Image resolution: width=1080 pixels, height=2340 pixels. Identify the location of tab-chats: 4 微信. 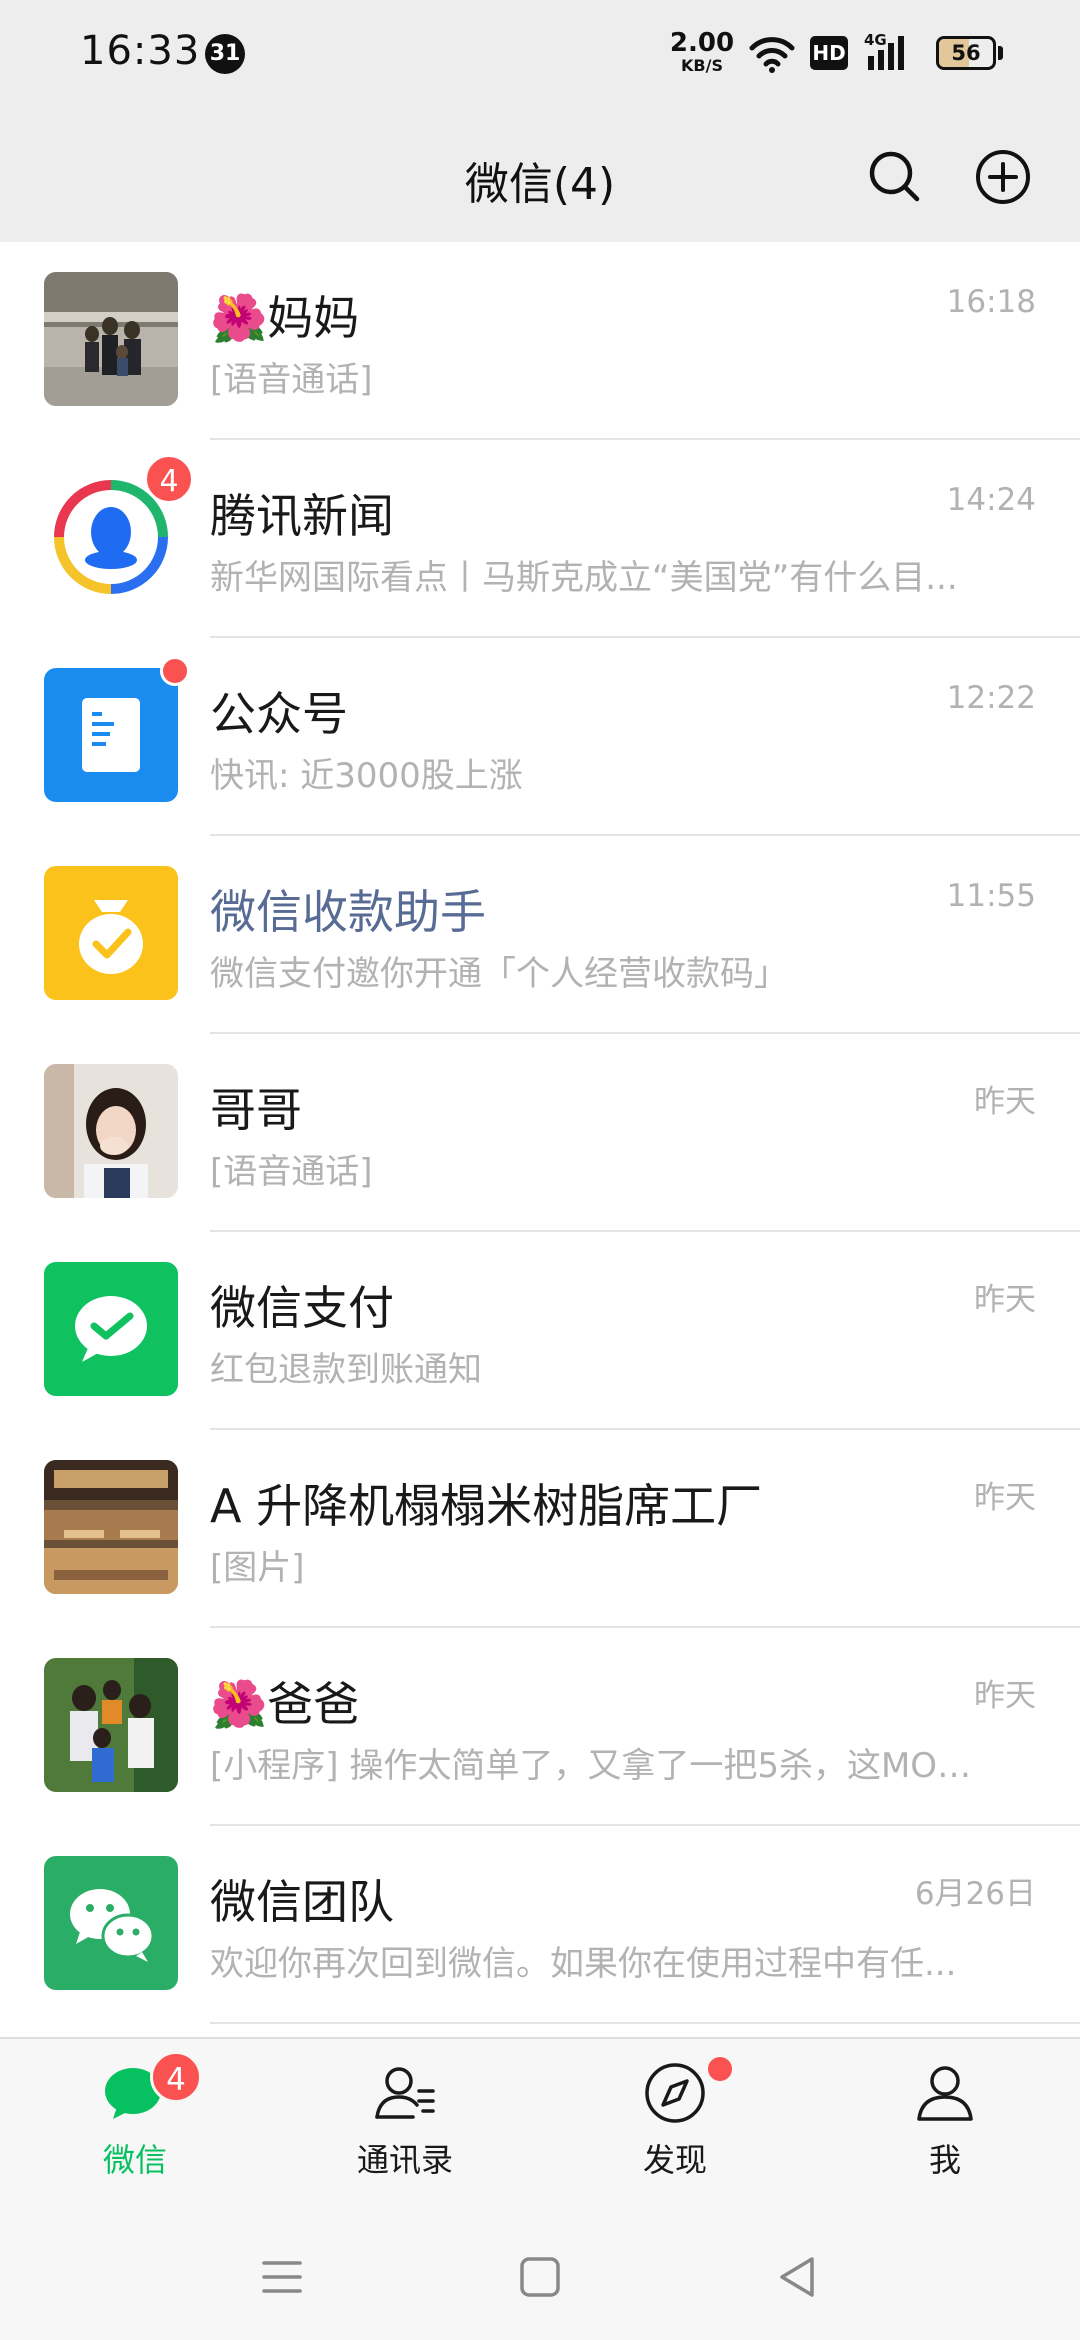
(135, 2124).